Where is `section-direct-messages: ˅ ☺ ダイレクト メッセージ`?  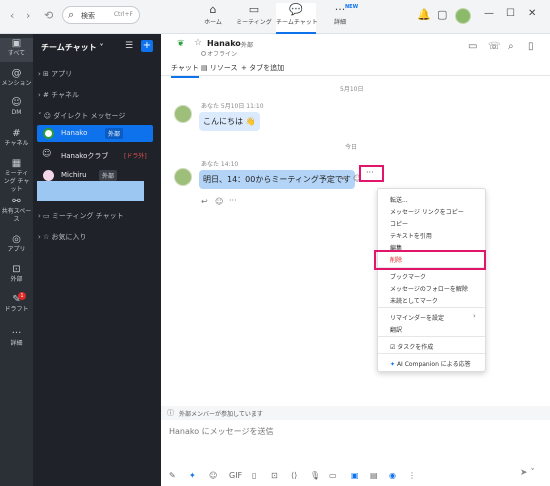
section-direct-messages: ˅ ☺ ダイレクト メッセージ is located at coordinates (81, 116).